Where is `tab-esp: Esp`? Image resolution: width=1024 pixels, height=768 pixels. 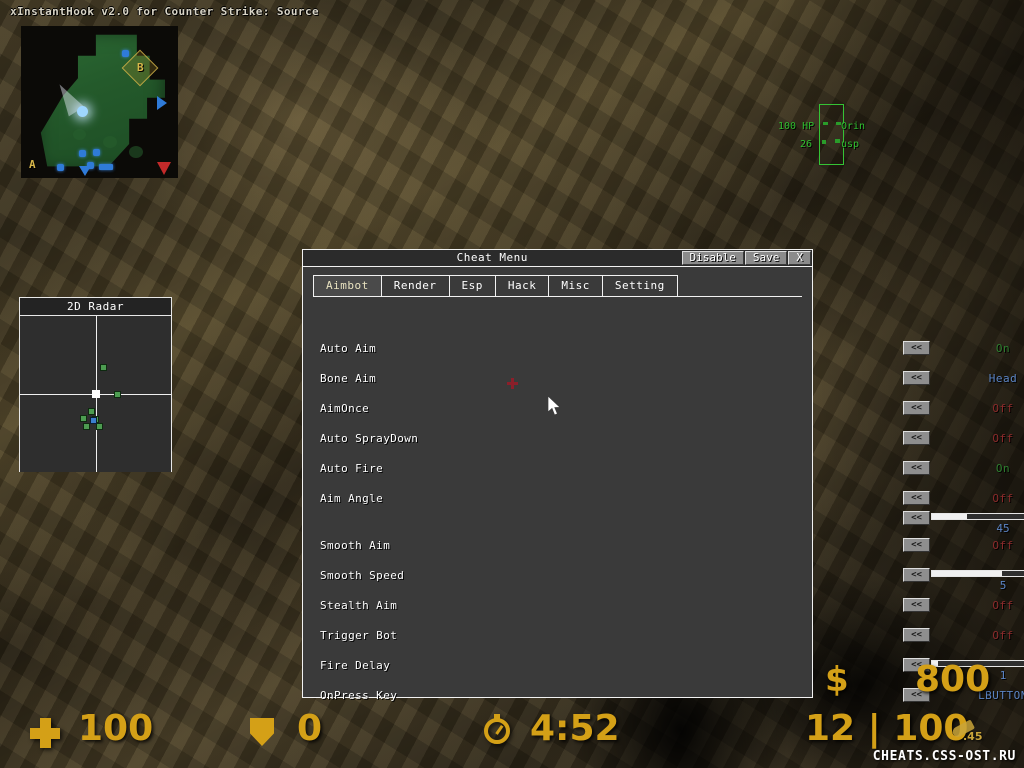 tab-esp: Esp is located at coordinates (472, 286).